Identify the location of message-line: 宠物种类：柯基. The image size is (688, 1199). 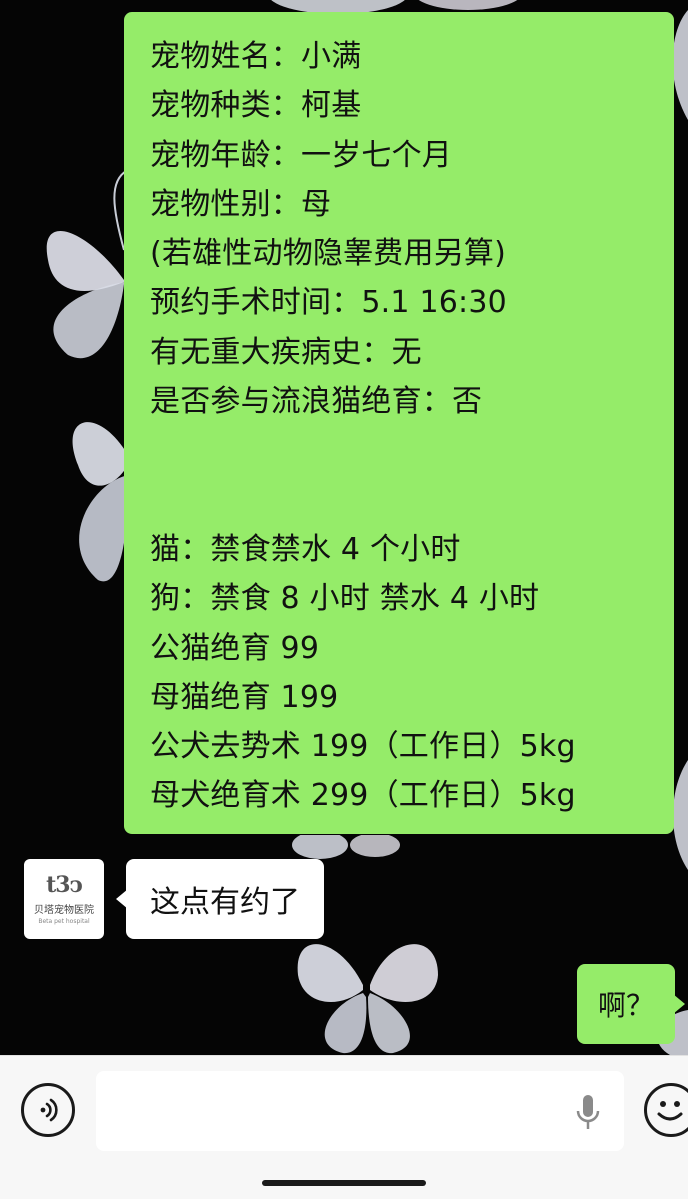
(256, 106).